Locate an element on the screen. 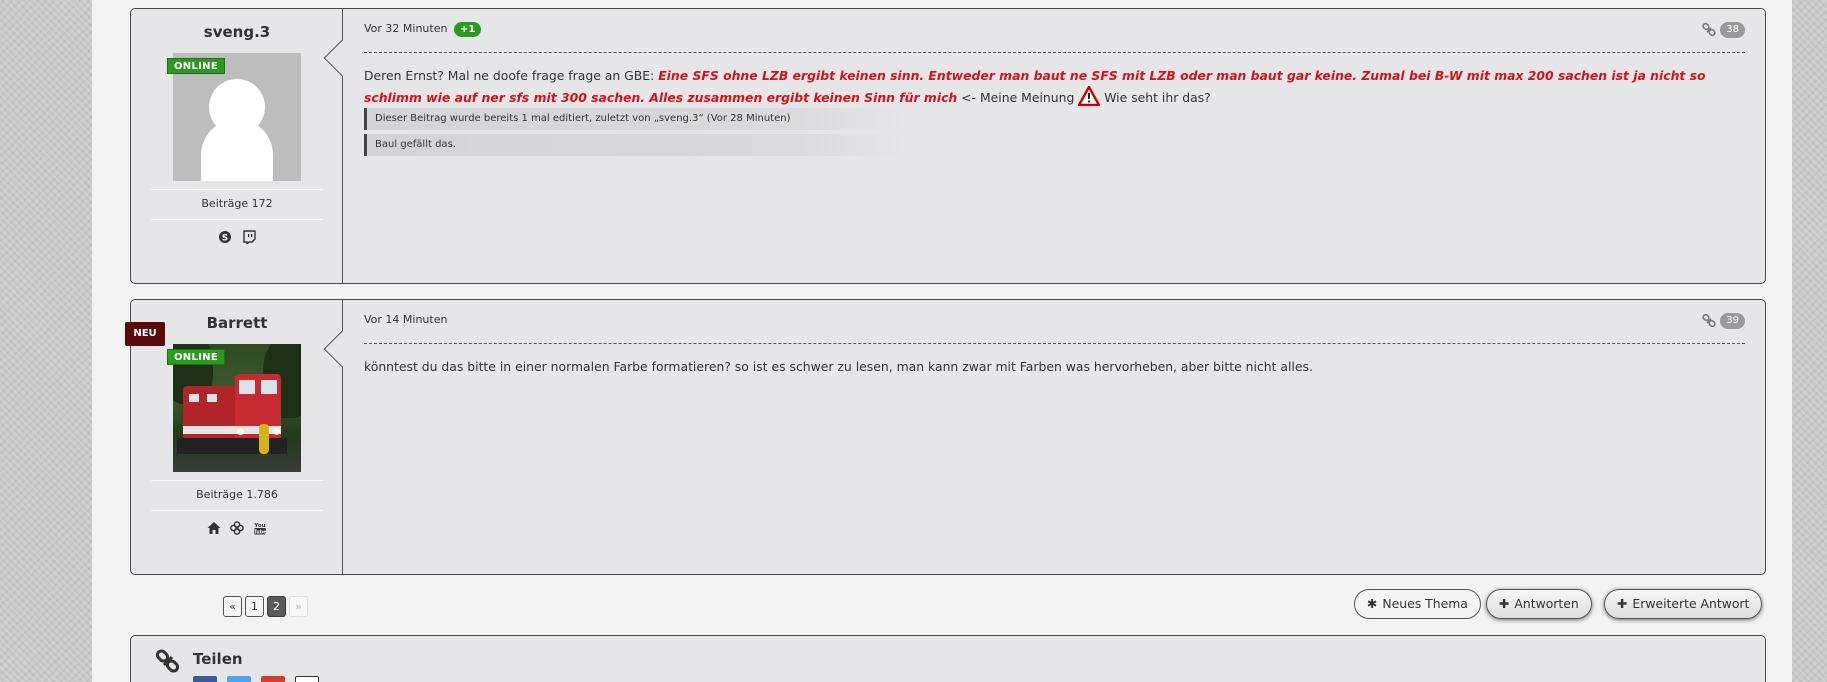 This screenshot has width=1827, height=682. post-meta: Vor 14 Minuten is located at coordinates (405, 319).